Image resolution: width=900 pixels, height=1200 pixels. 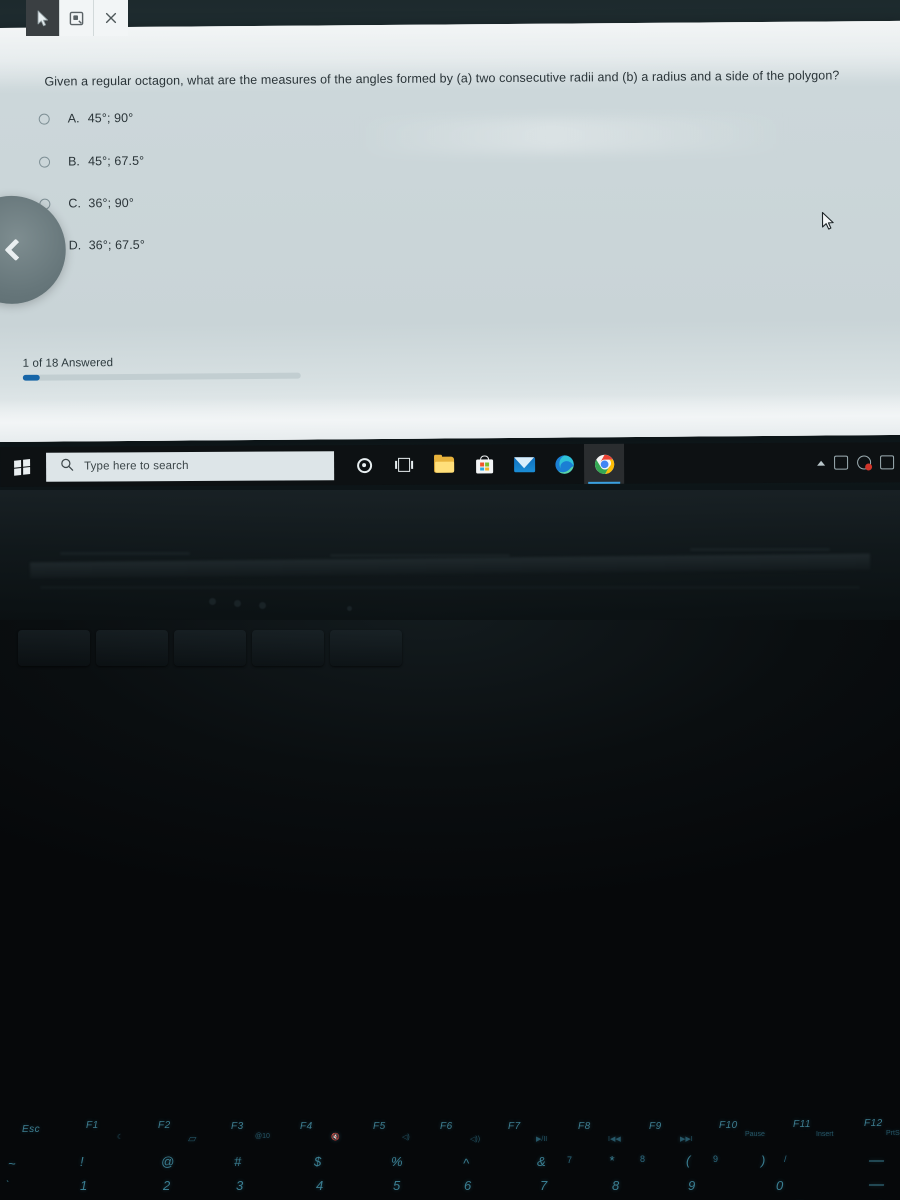 What do you see at coordinates (239, 1185) in the screenshot?
I see `key-3: 3` at bounding box center [239, 1185].